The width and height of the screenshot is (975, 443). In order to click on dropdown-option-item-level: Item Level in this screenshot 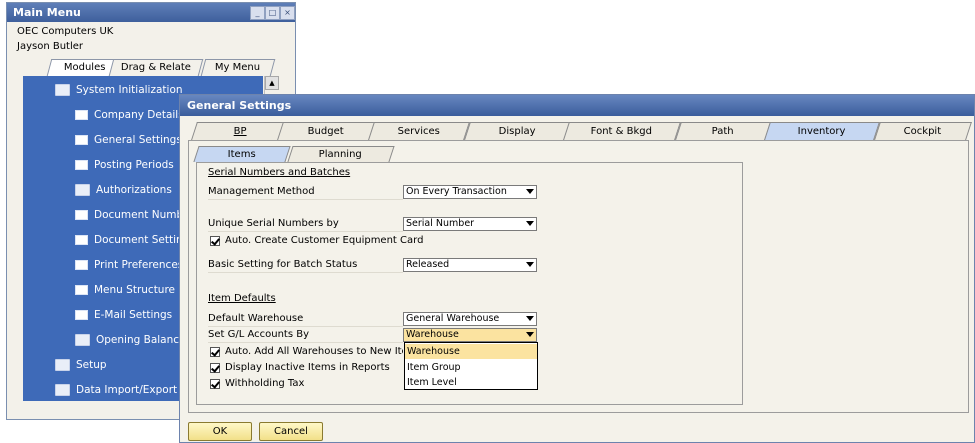, I will do `click(471, 382)`.